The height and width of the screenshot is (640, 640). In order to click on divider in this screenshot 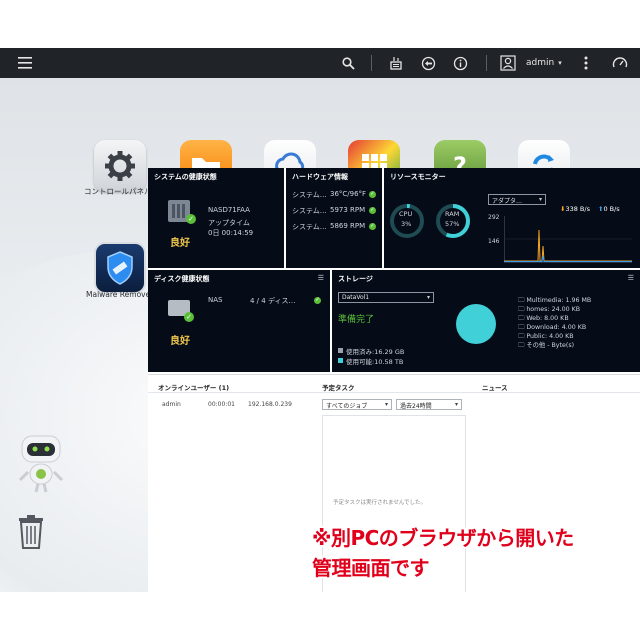, I will do `click(394, 392)`.